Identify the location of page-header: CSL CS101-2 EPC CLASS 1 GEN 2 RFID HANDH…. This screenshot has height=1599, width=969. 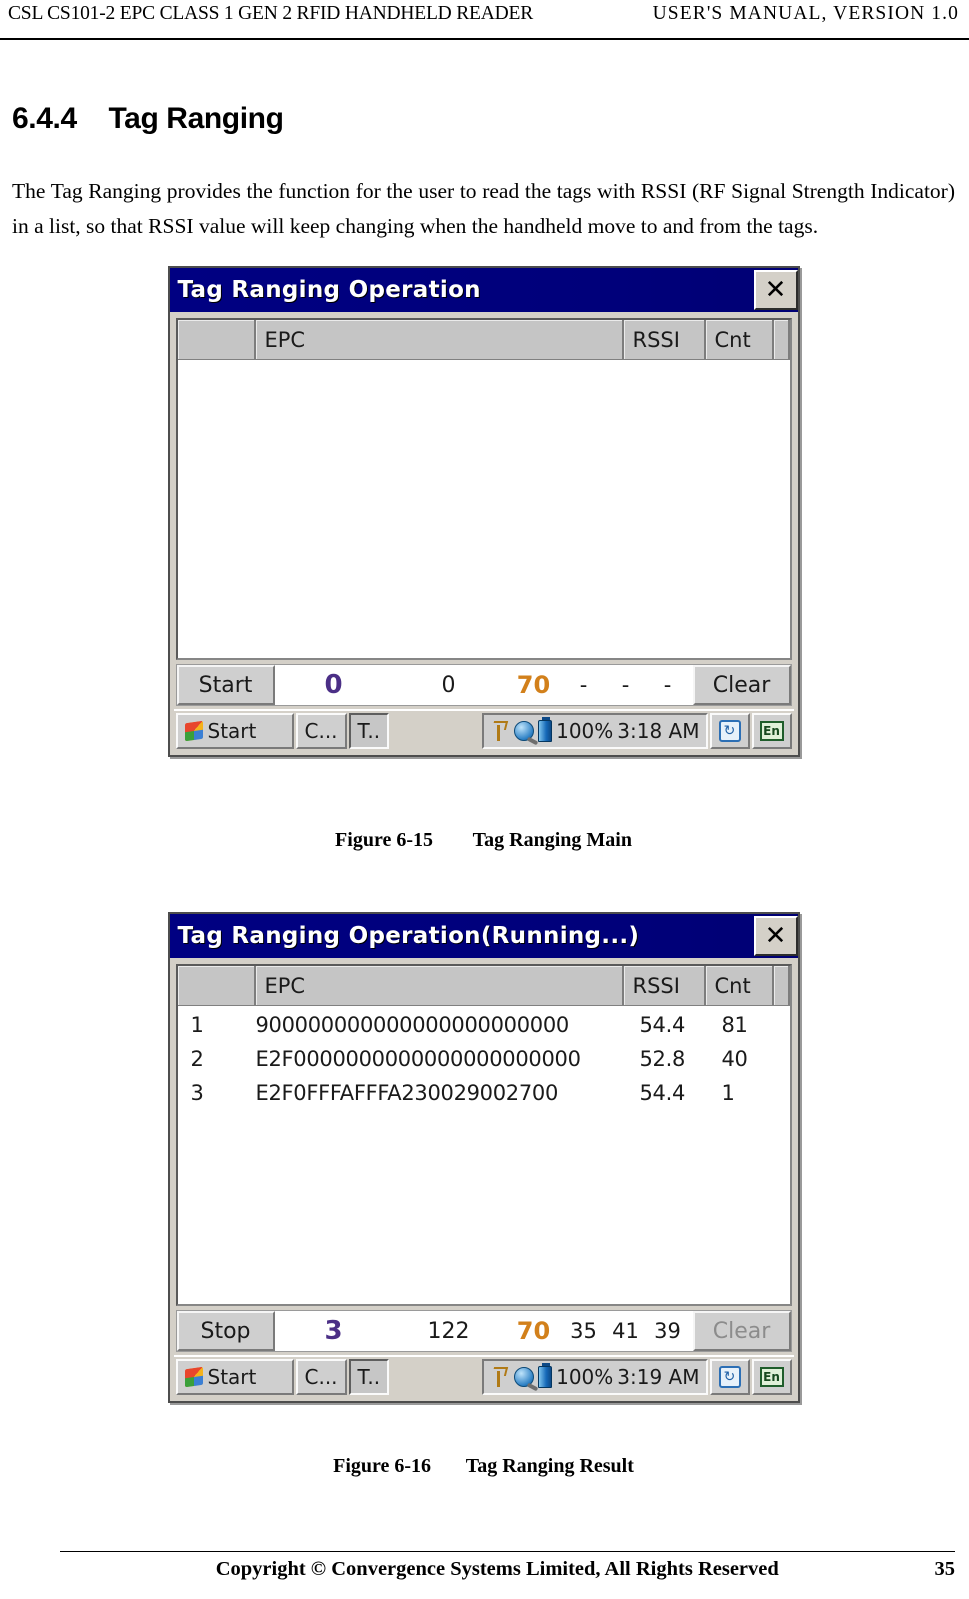
(484, 20).